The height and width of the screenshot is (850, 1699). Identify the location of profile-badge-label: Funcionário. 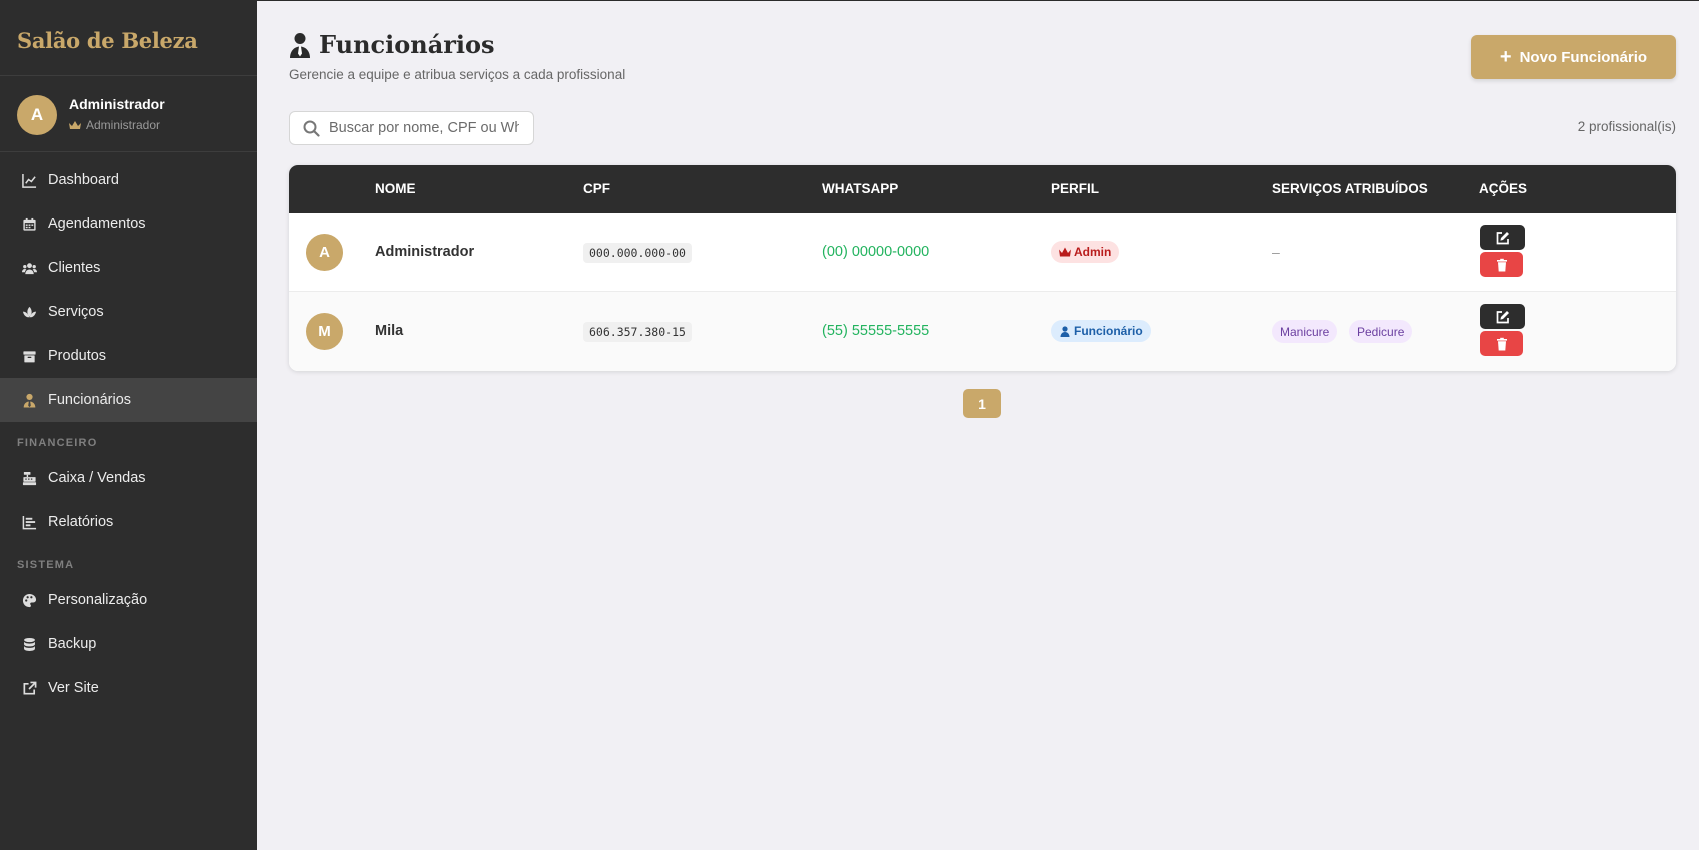
(1108, 331).